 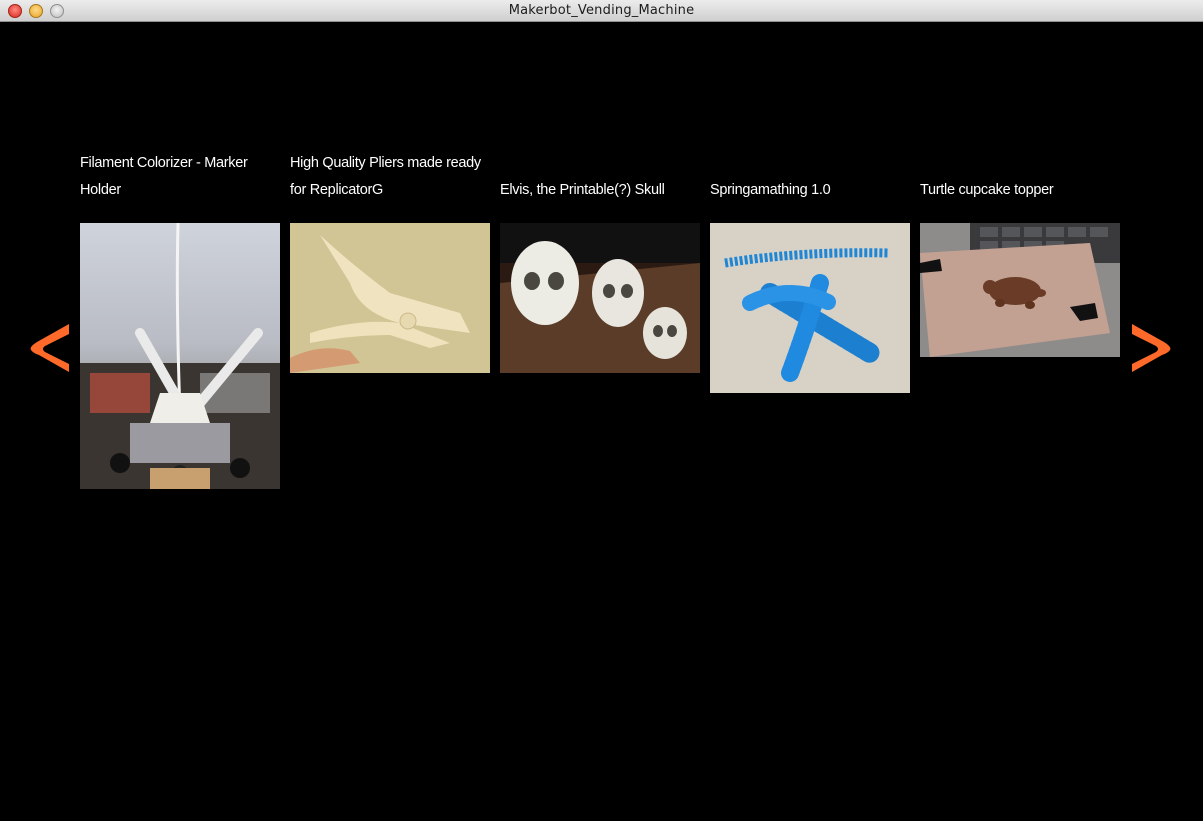 I want to click on chevron-left-icon, so click(x=50, y=348).